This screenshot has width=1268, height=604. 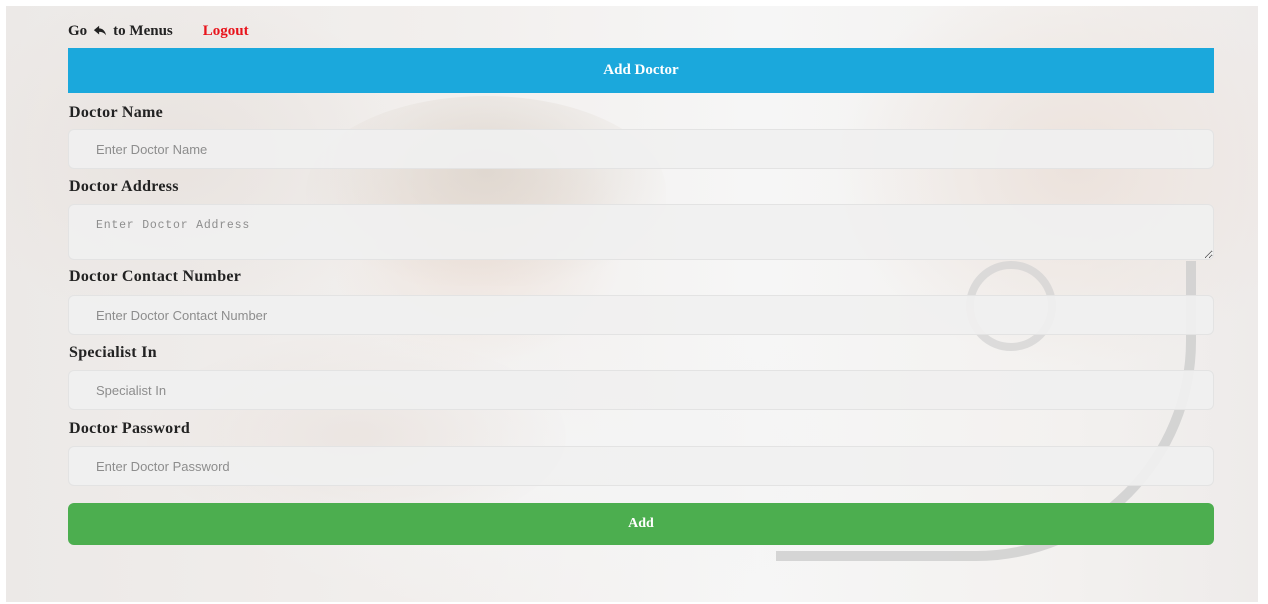 I want to click on add-doctor-header: Add Doctor, so click(x=641, y=70).